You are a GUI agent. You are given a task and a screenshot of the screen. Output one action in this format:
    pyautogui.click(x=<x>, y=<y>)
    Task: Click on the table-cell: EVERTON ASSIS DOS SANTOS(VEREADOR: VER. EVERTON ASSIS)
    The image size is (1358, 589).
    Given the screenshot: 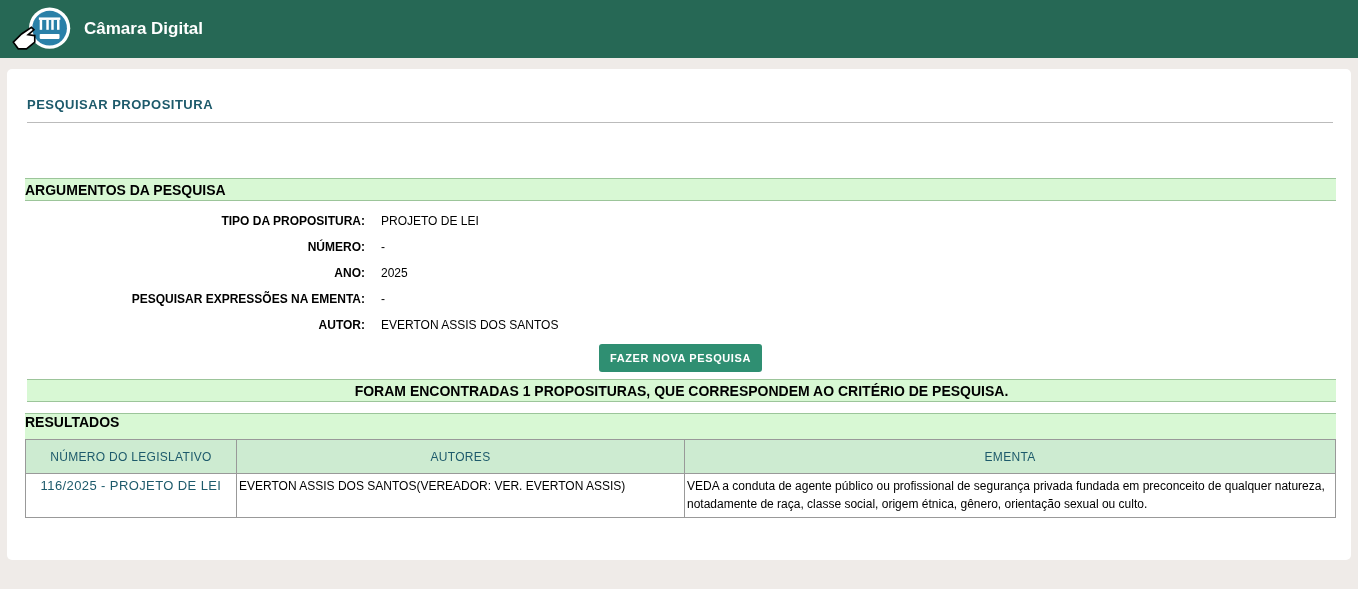 What is the action you would take?
    pyautogui.click(x=460, y=495)
    